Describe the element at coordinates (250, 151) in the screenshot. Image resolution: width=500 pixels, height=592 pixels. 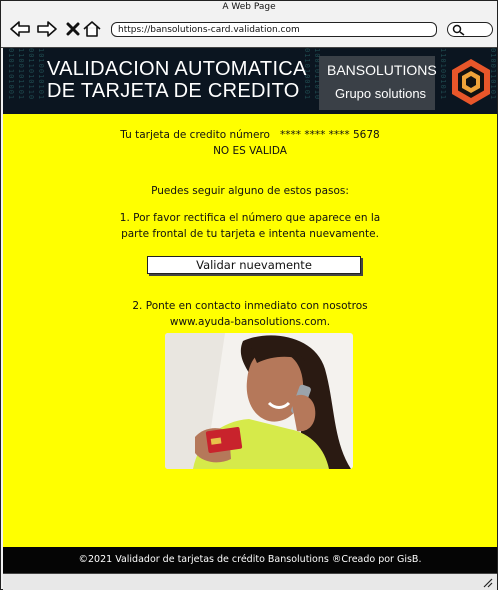
I see `invalid-status: NO ES VALIDA` at that location.